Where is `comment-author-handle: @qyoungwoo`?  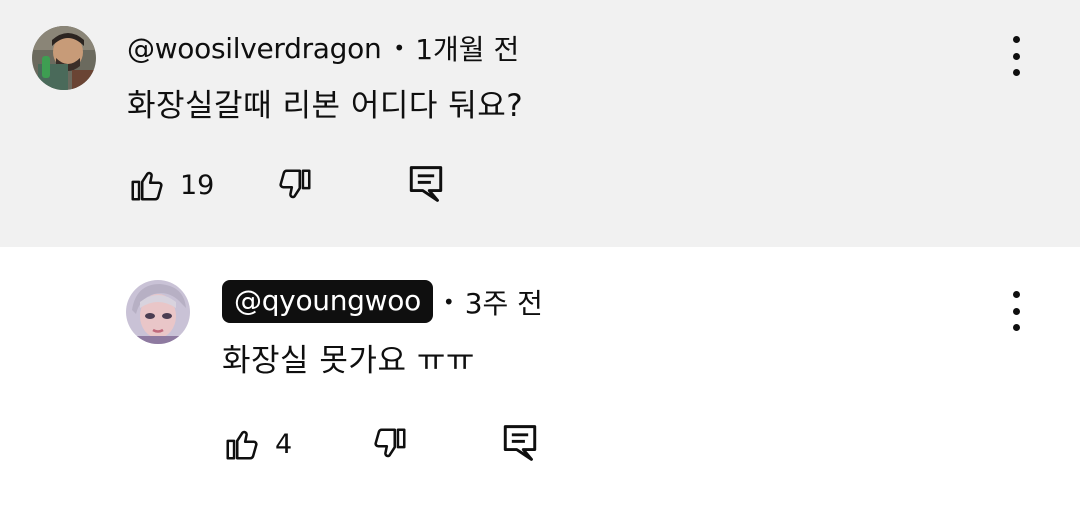
comment-author-handle: @qyoungwoo is located at coordinates (327, 301).